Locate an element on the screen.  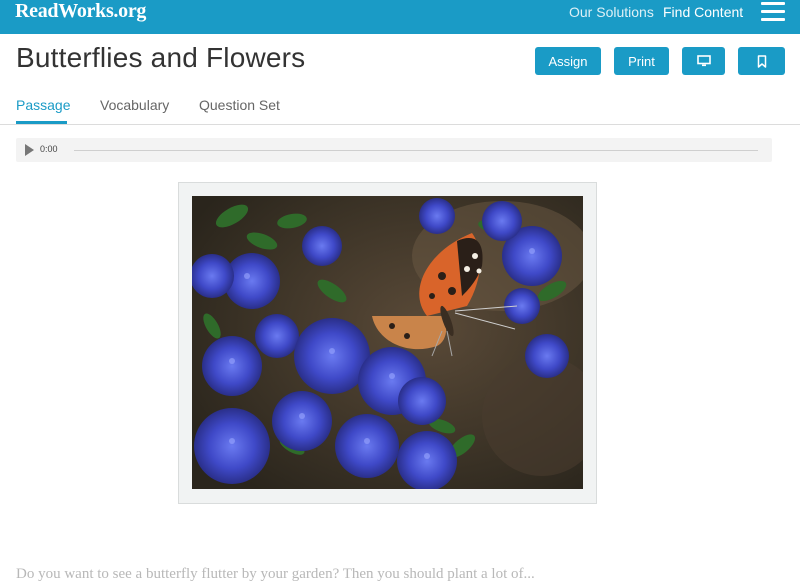
top-navigation-bar: ReadWorks.org Our Solutions Find Content is located at coordinates (400, 17).